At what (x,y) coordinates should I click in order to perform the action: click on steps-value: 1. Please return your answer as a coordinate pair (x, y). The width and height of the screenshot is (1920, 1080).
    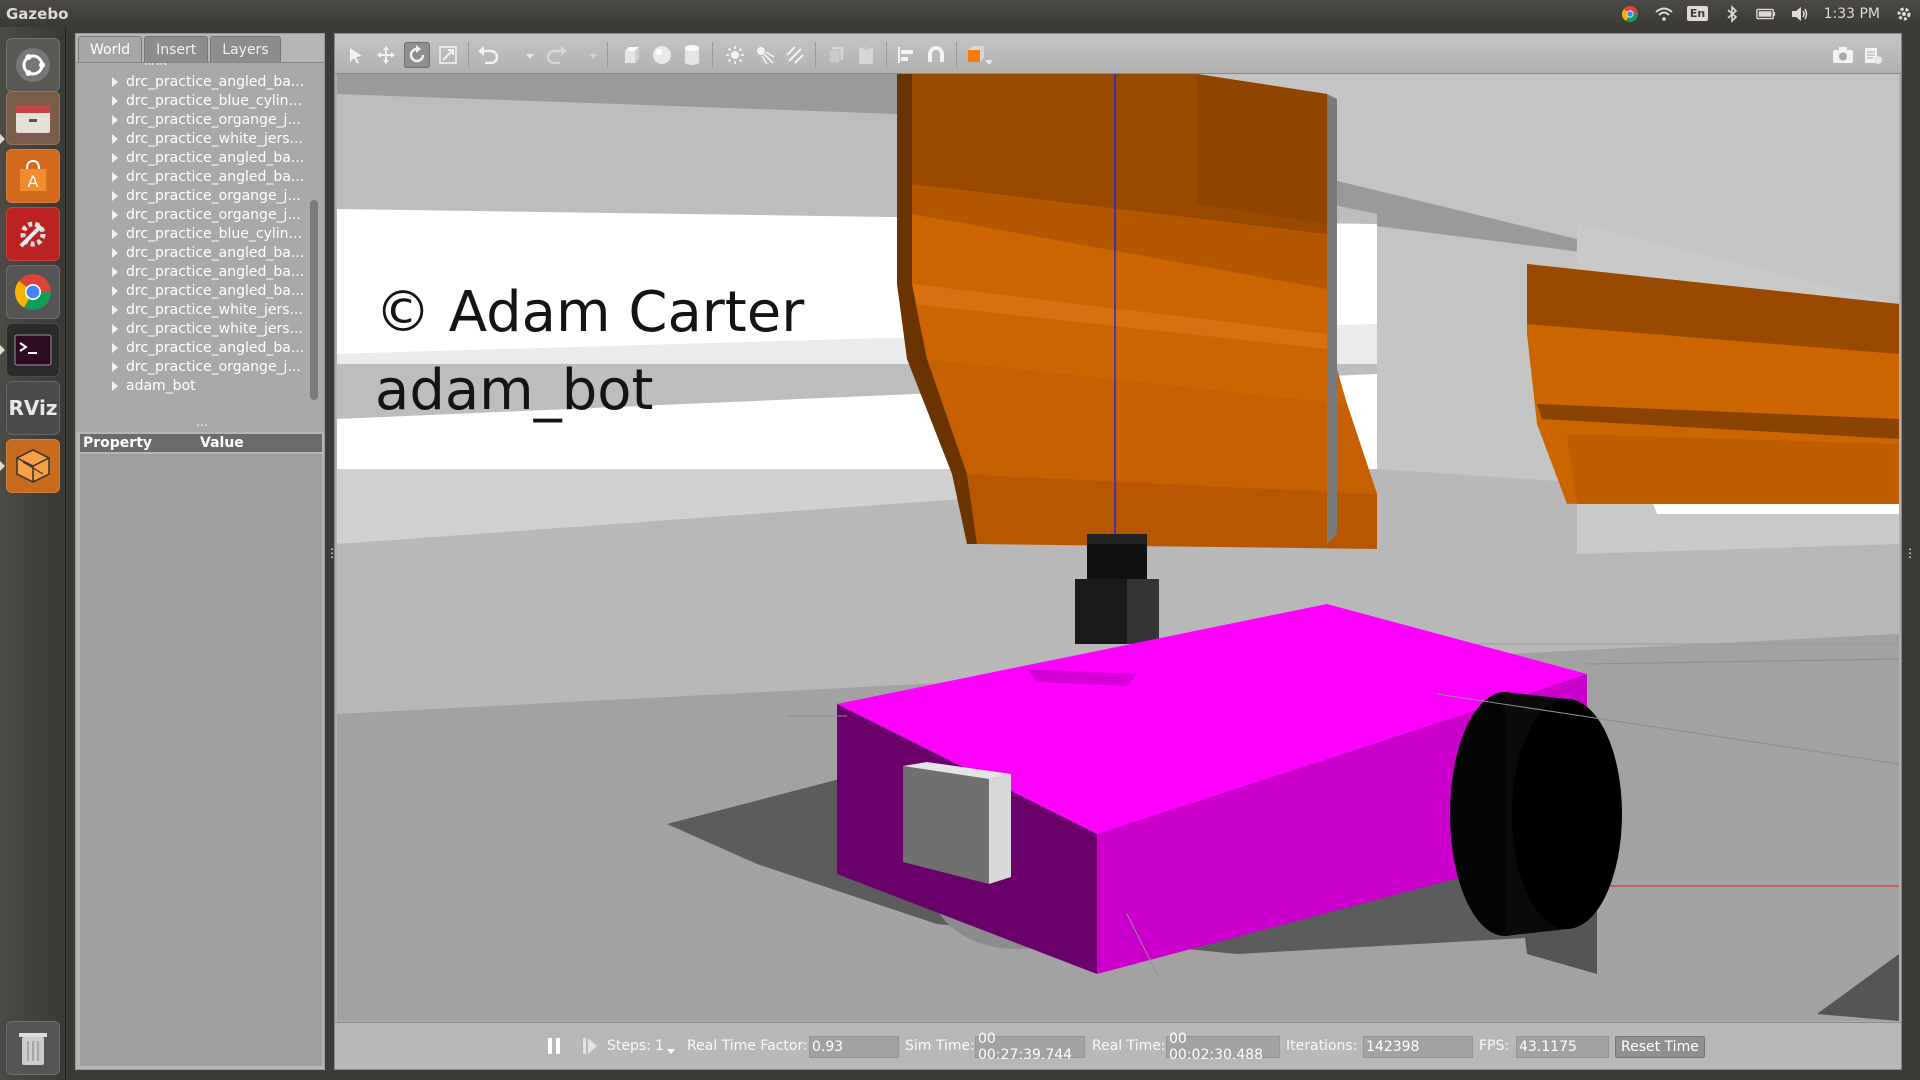
    Looking at the image, I should click on (659, 1046).